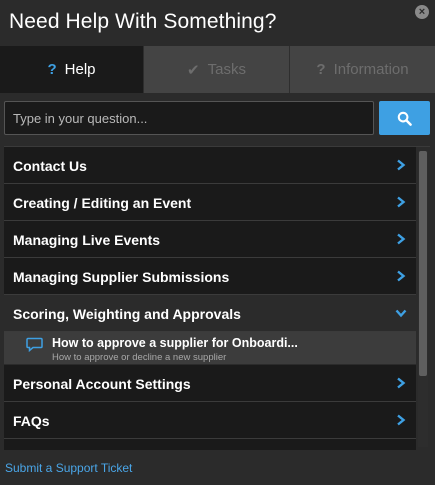 The height and width of the screenshot is (485, 435). I want to click on tab-help: ? Help, so click(71, 69).